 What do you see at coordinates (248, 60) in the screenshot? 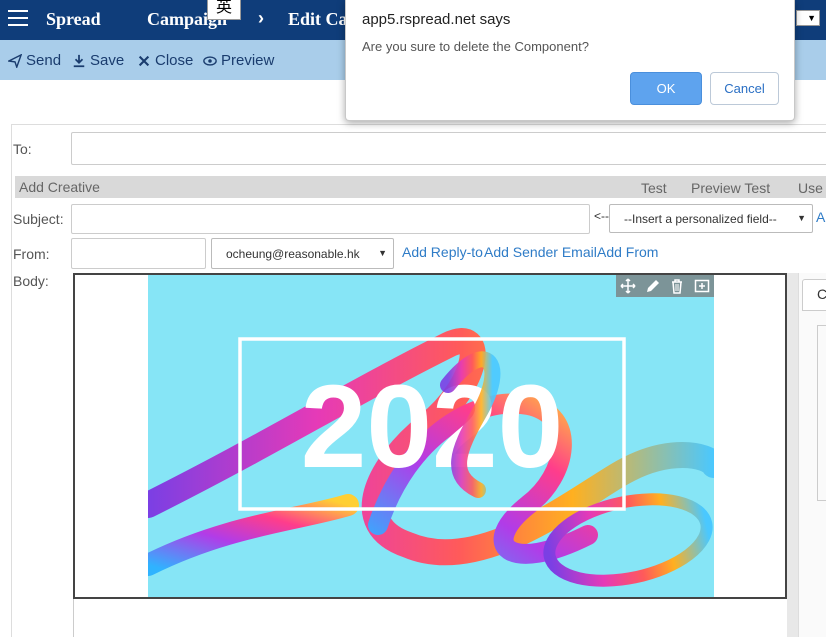
I see `preview-label: Preview` at bounding box center [248, 60].